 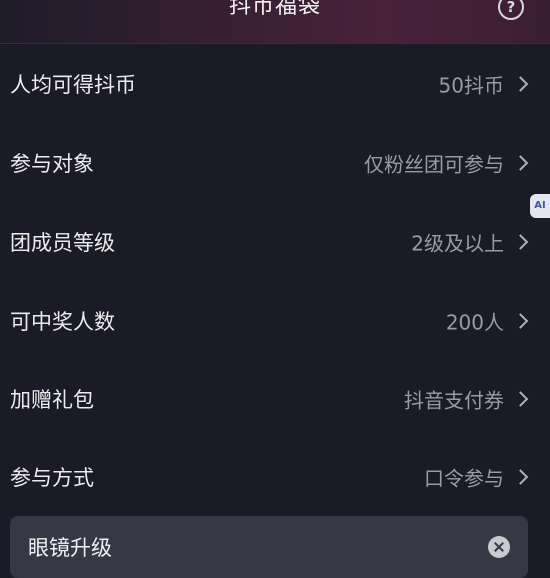 I want to click on password-input: 眼镜升级, so click(x=70, y=547).